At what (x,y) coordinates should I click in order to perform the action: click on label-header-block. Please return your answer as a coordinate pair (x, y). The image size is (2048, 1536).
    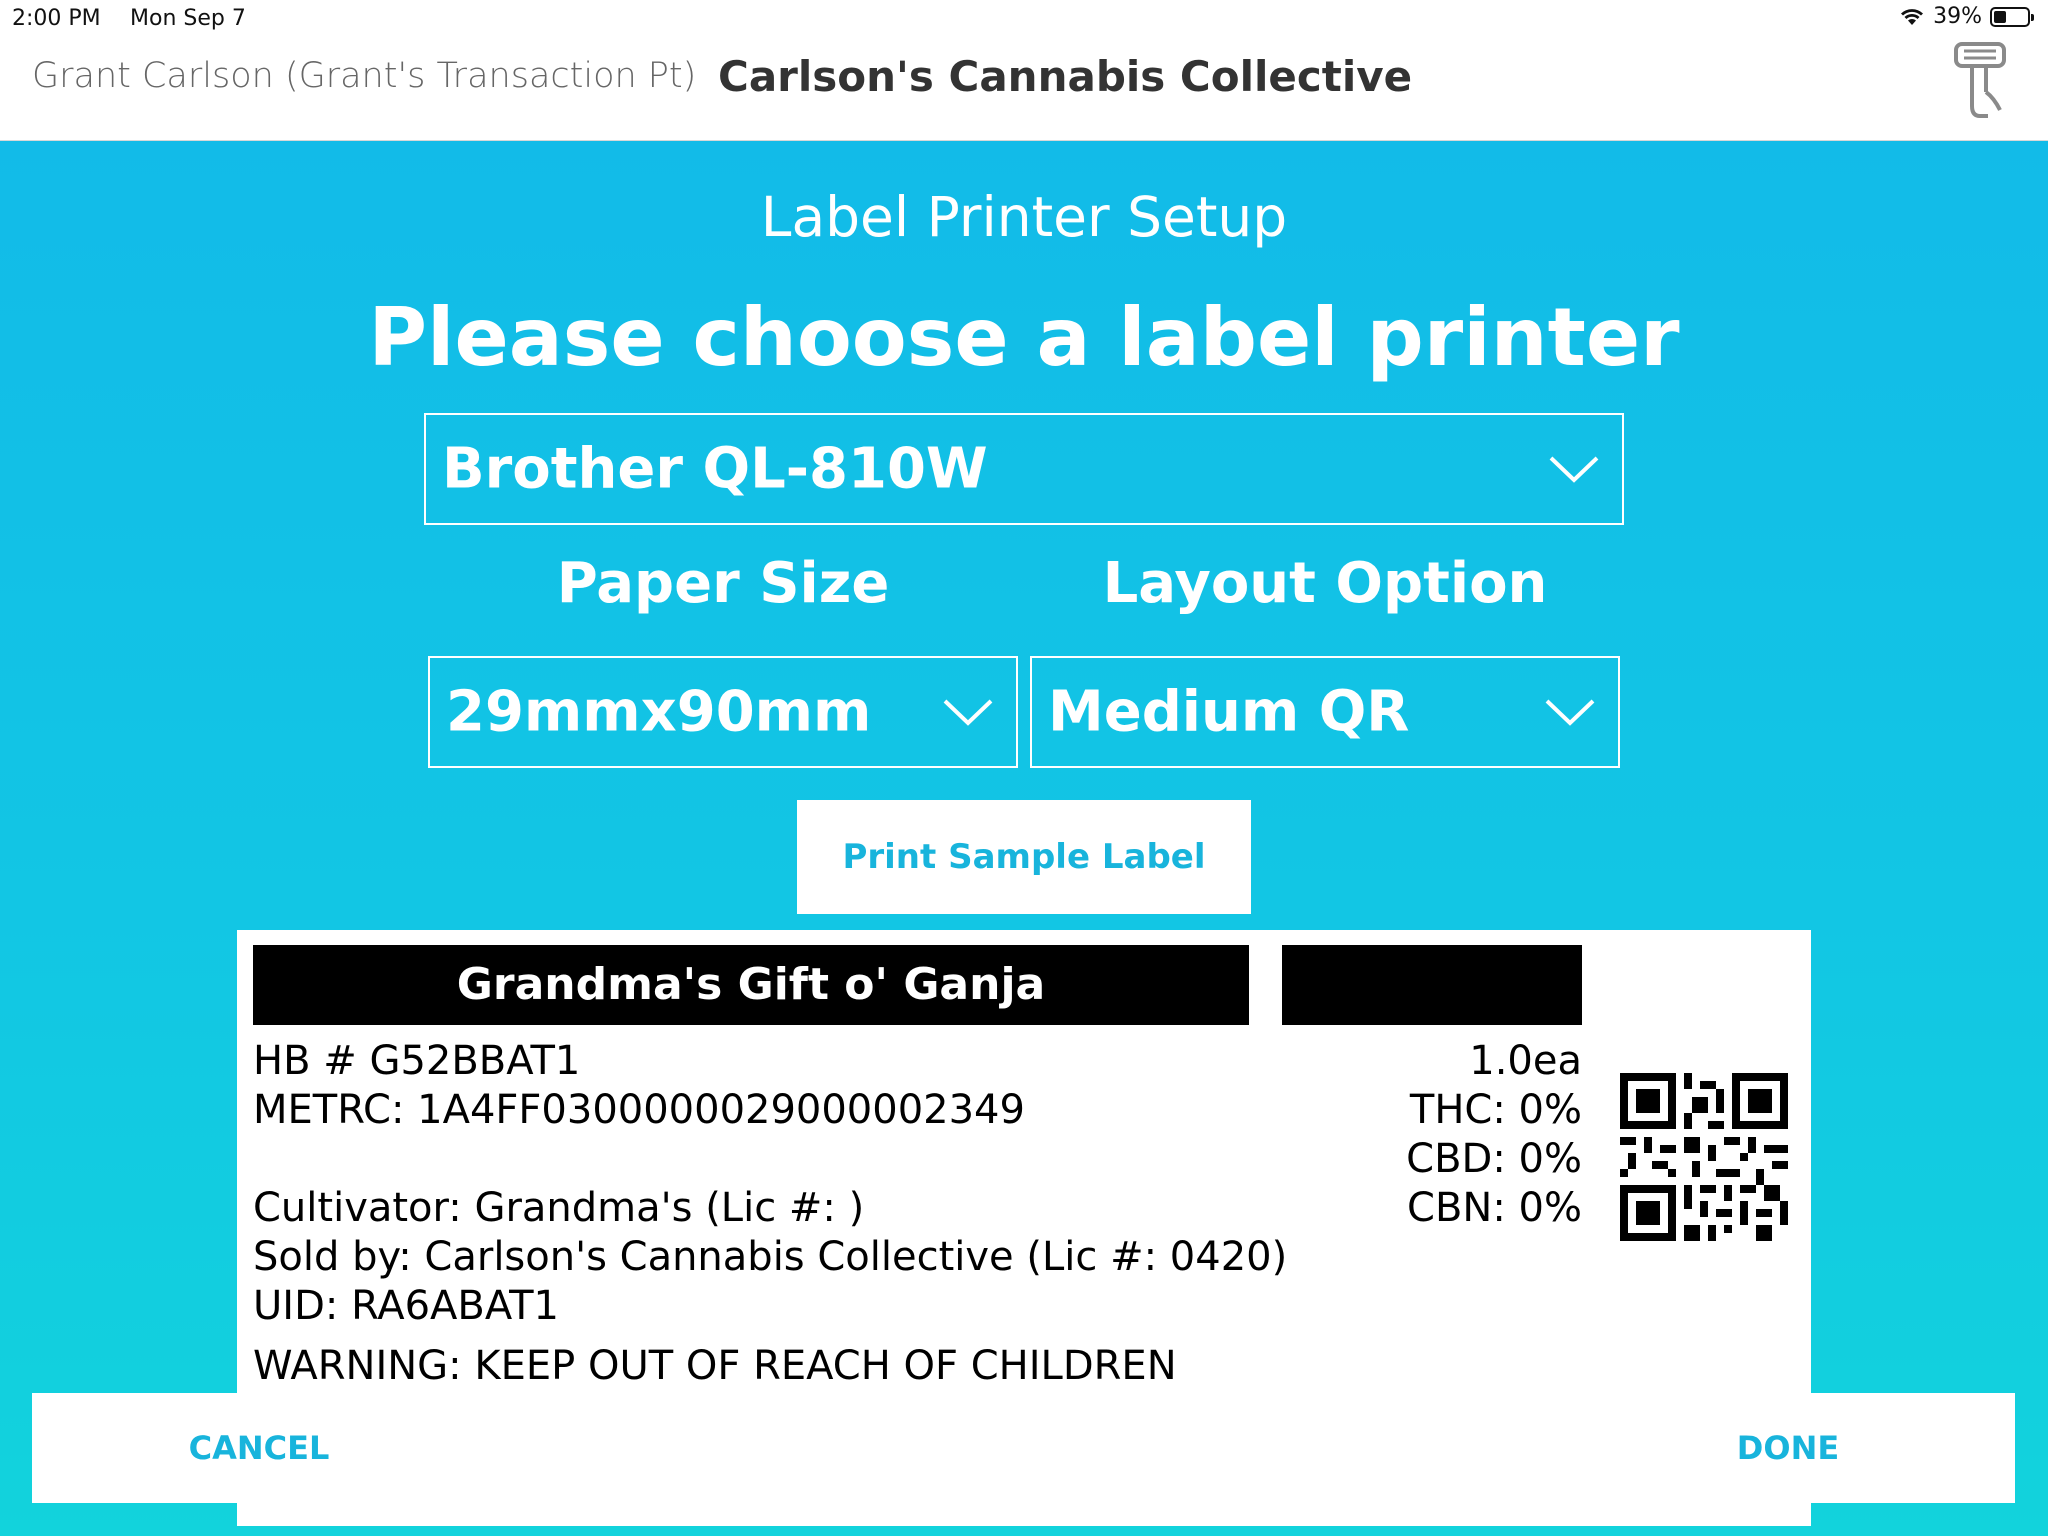
    Looking at the image, I should click on (1432, 985).